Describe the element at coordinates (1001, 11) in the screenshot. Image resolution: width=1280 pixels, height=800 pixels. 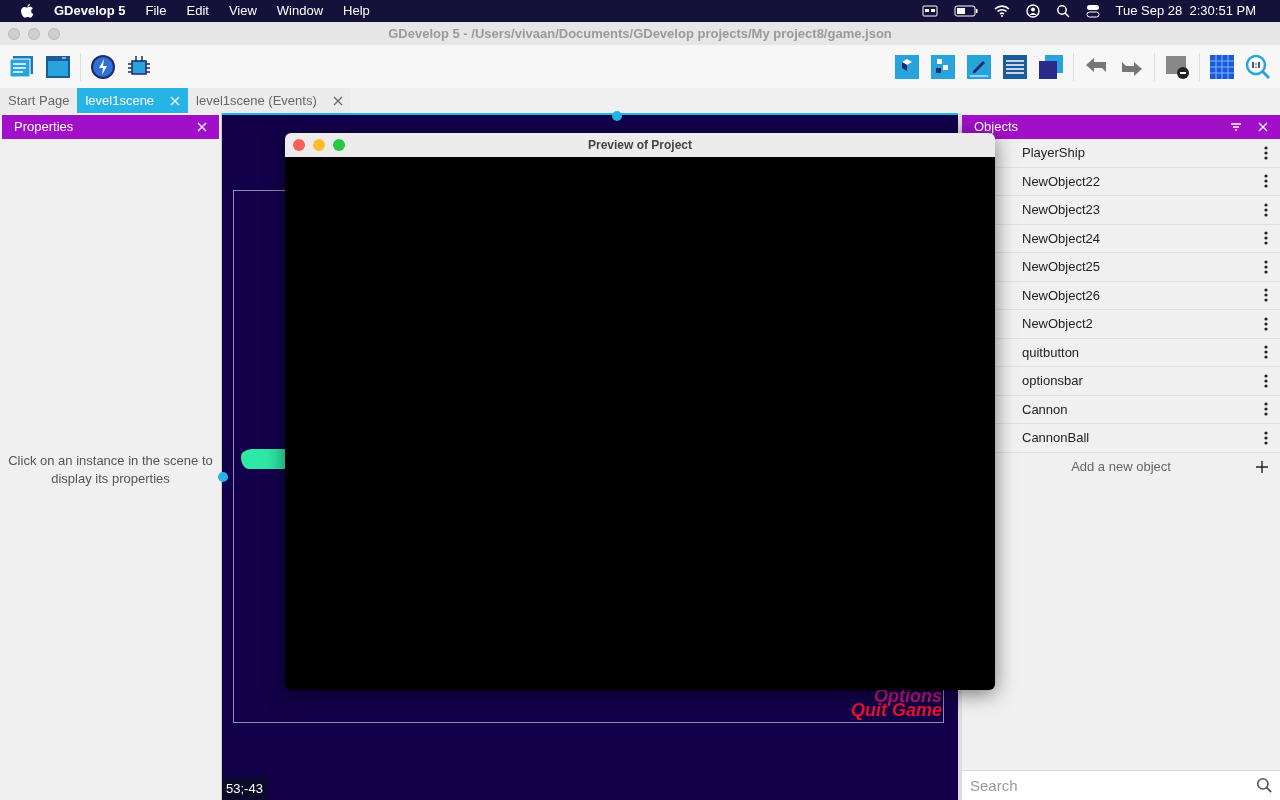
I see `wifi-icon` at that location.